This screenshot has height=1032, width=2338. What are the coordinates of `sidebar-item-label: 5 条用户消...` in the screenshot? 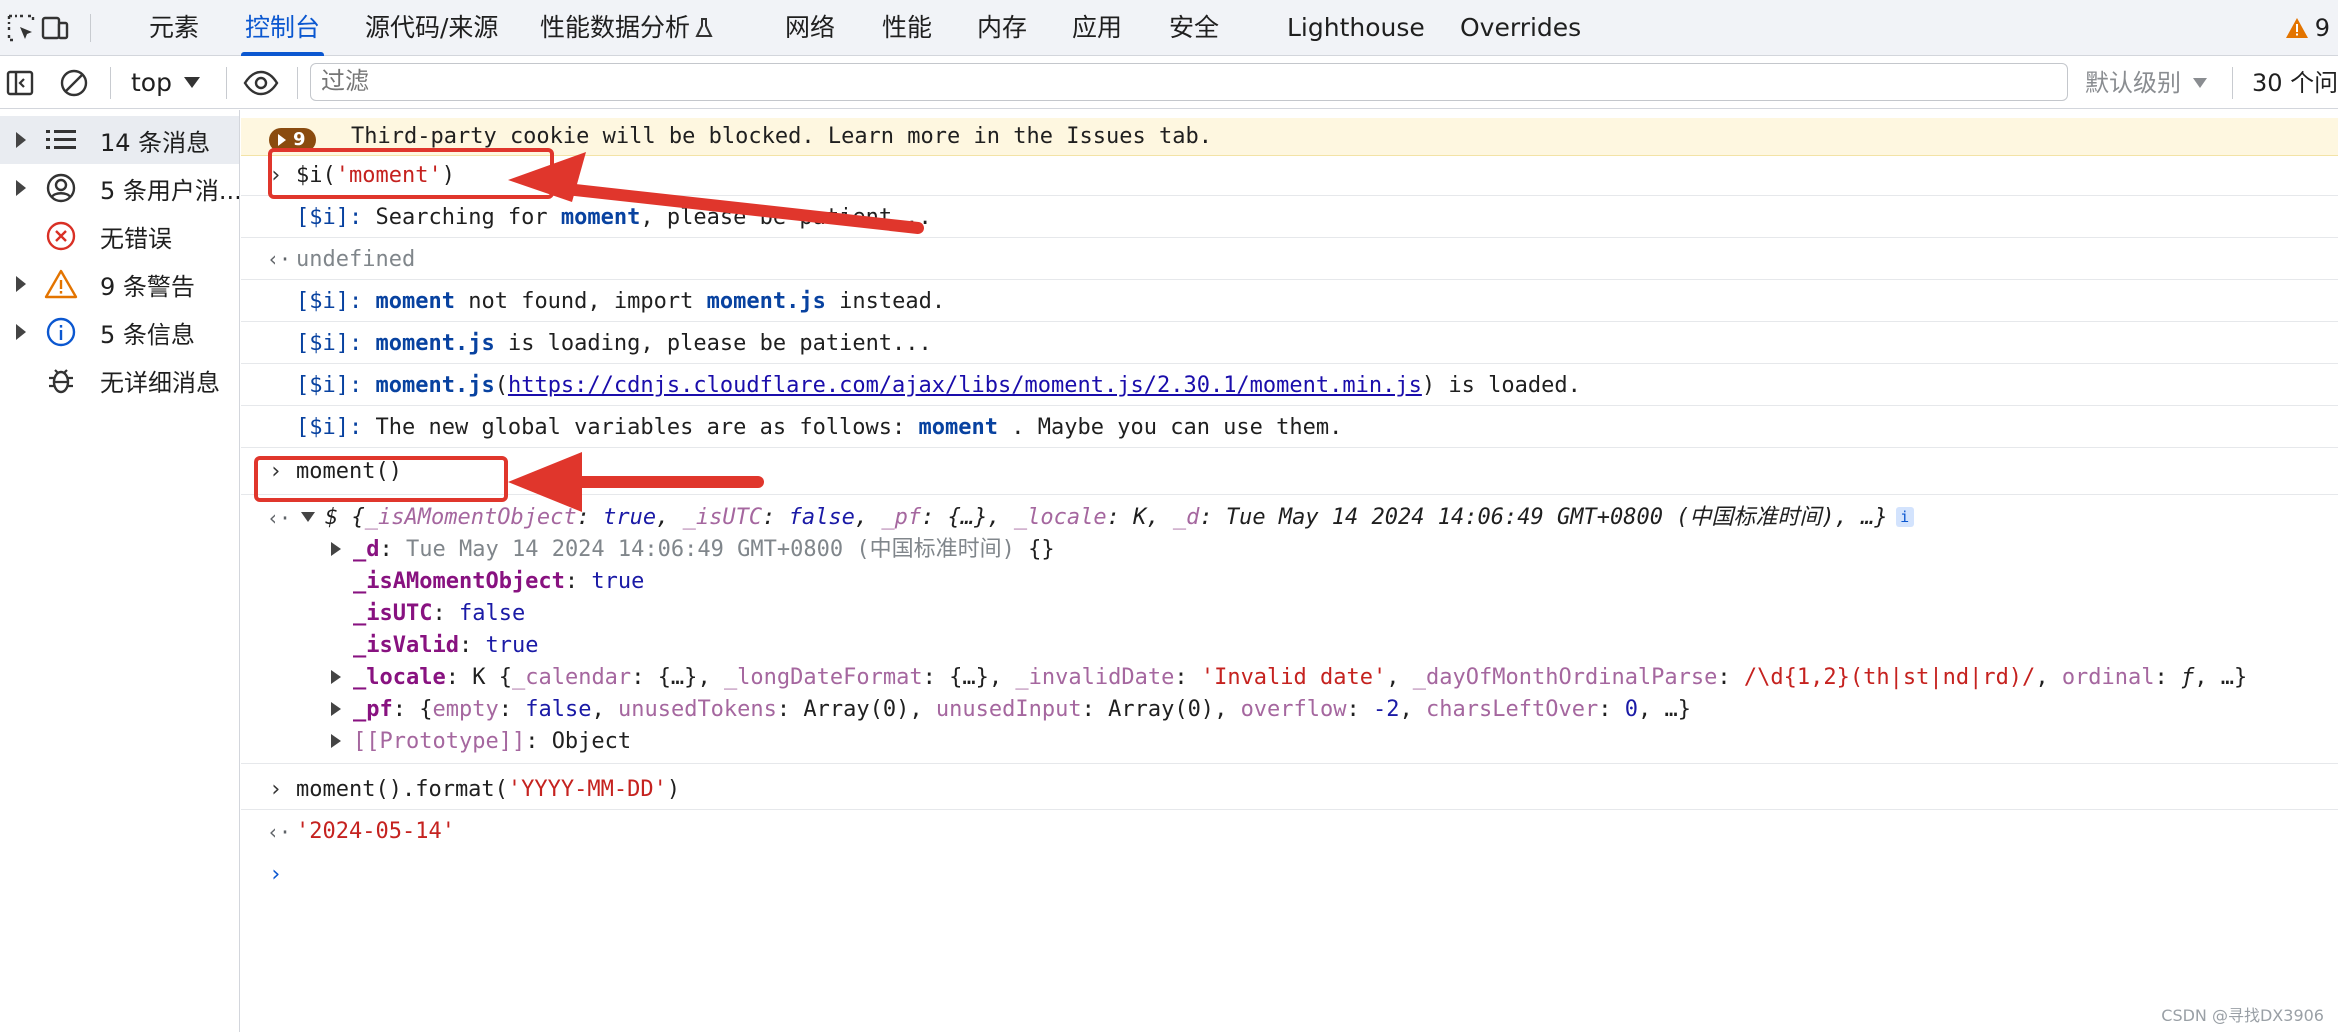 It's located at (169, 190).